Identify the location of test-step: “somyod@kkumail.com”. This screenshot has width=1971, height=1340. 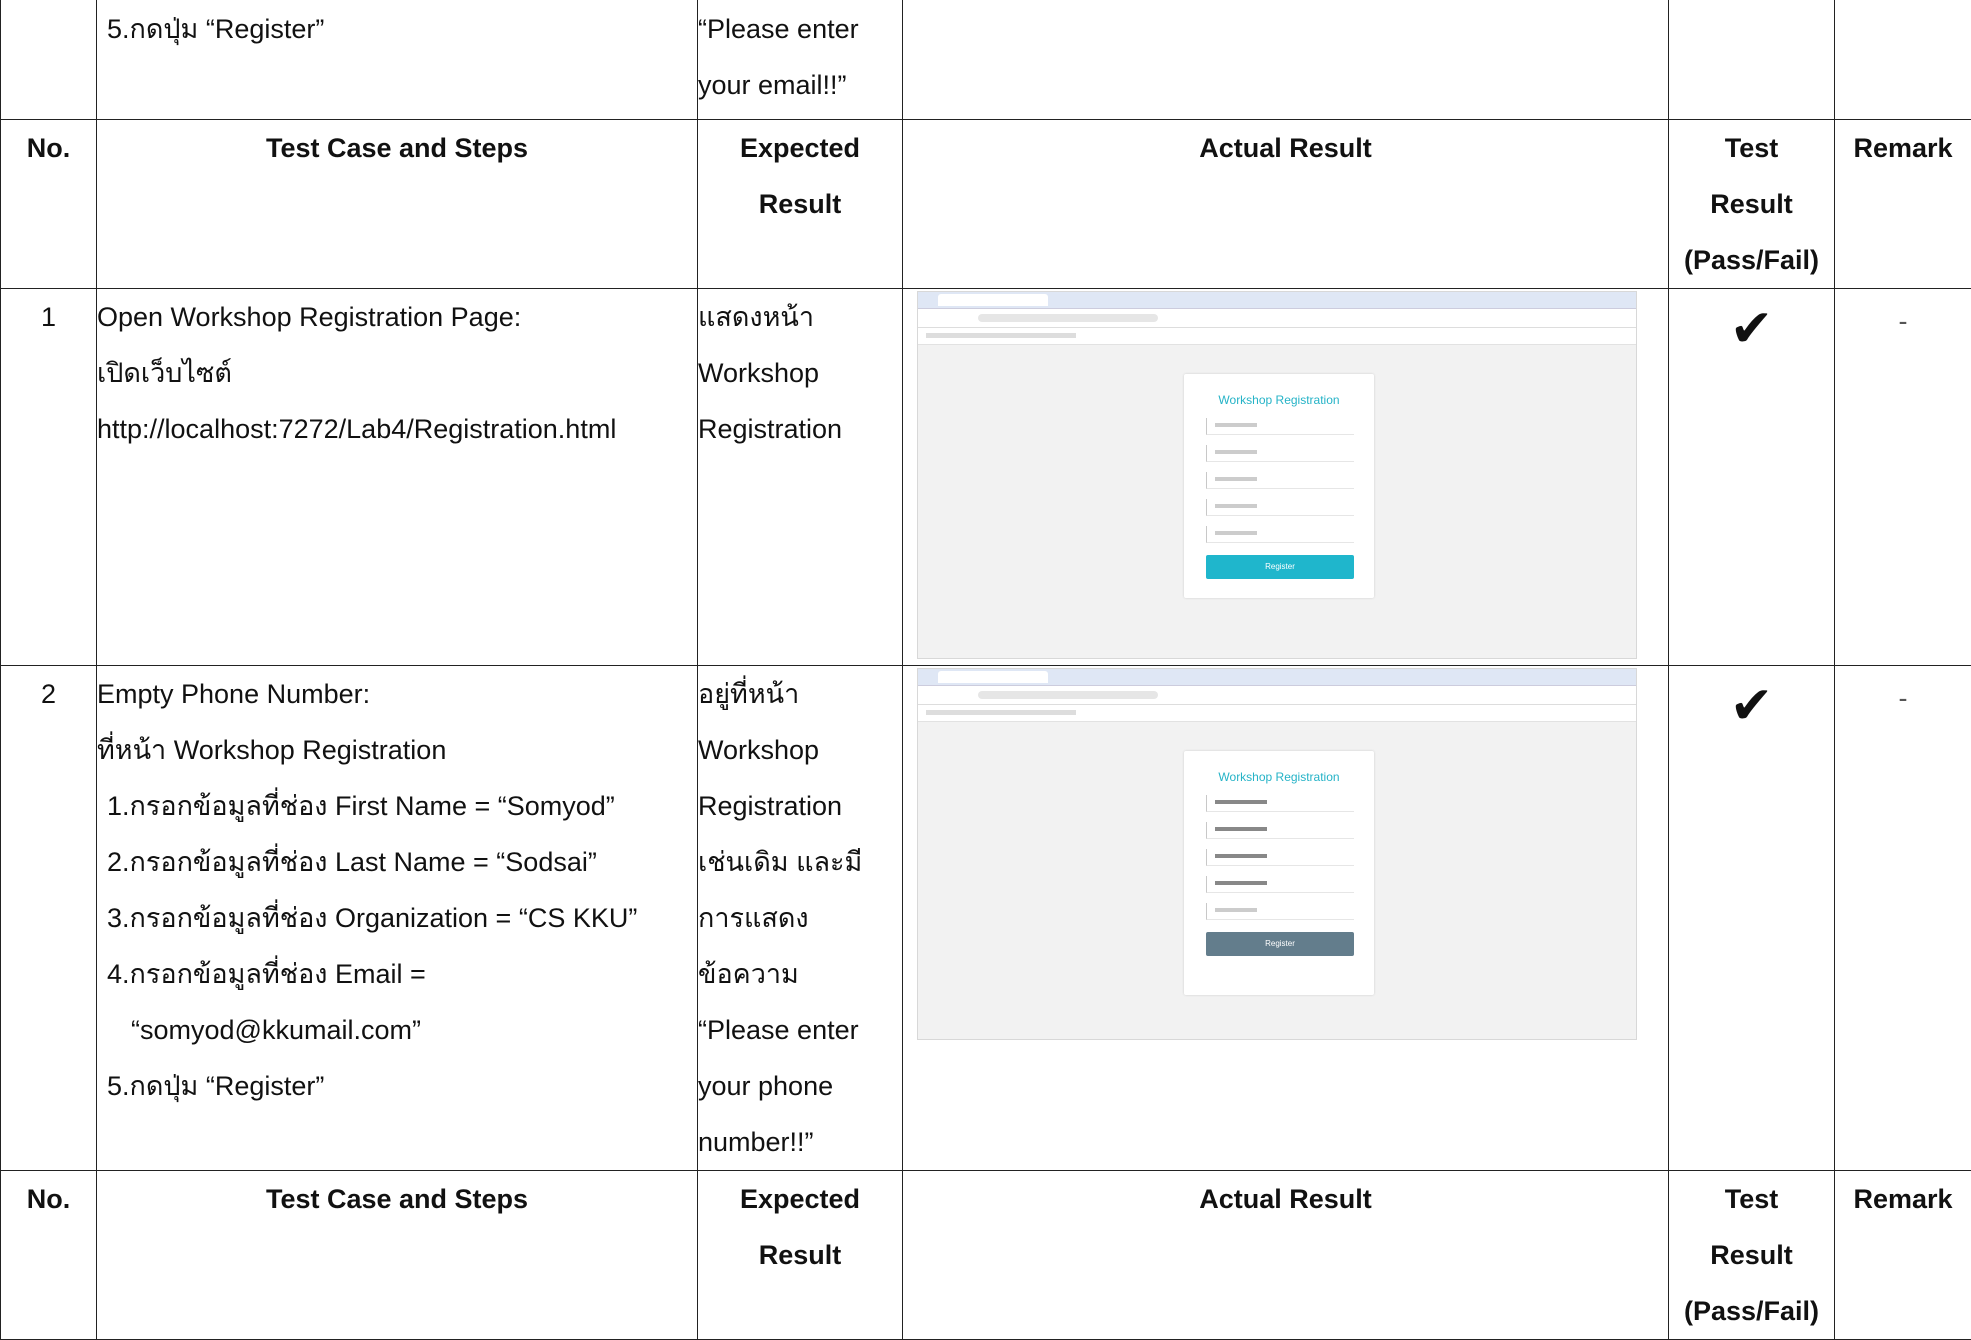
(397, 1030).